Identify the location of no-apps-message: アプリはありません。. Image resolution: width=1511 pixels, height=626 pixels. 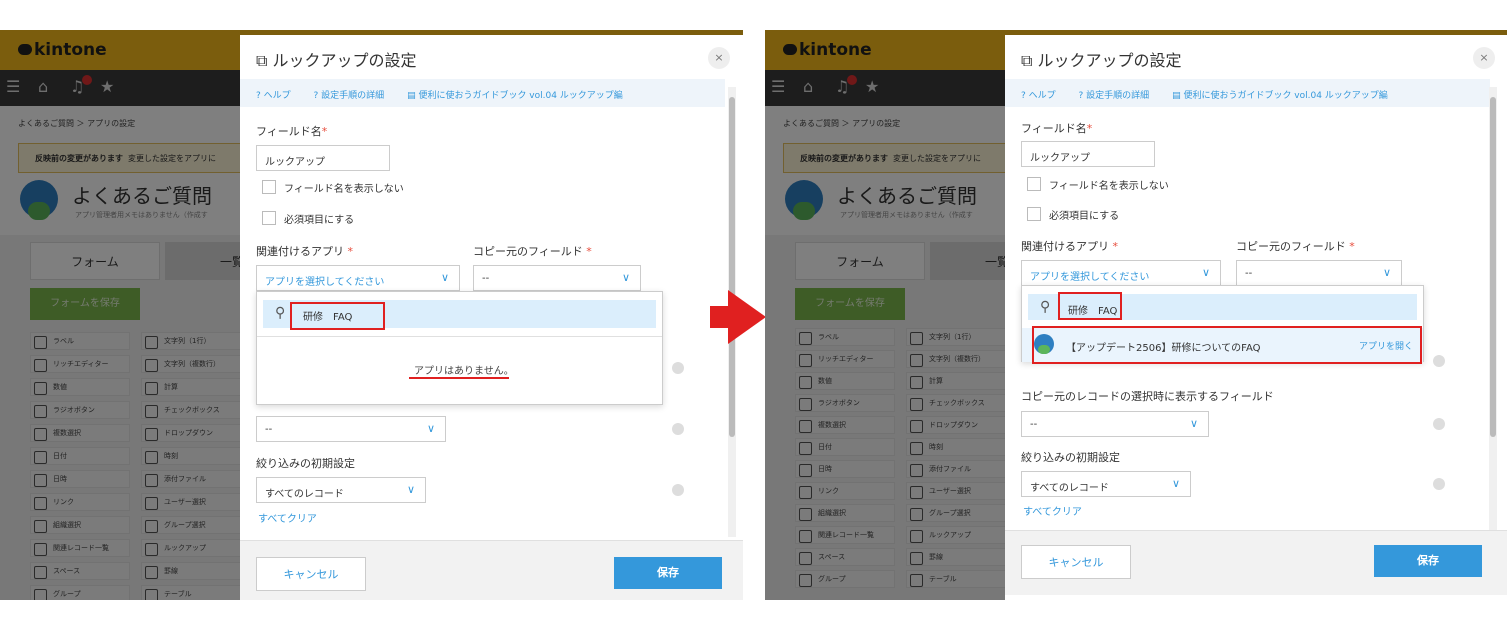
(464, 371).